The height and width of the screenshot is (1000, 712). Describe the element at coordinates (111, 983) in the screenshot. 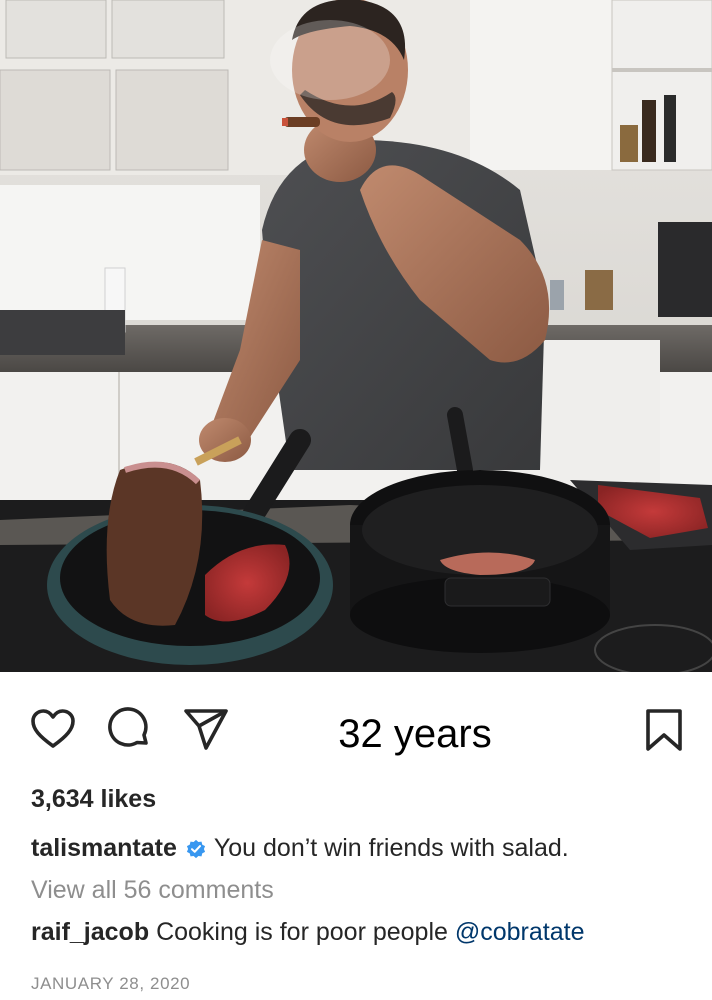

I see `post-date: JANUARY 28, 2020` at that location.